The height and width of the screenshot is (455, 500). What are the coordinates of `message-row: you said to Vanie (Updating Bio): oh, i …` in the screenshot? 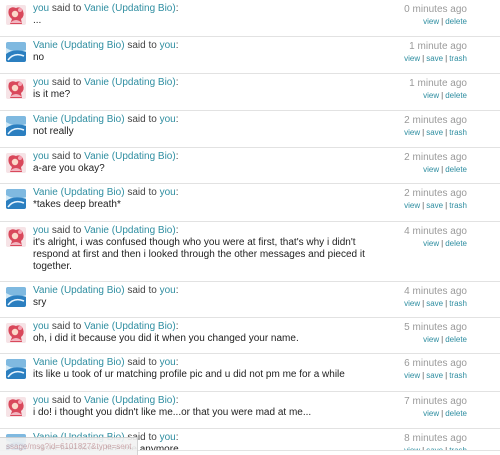 It's located at (250, 336).